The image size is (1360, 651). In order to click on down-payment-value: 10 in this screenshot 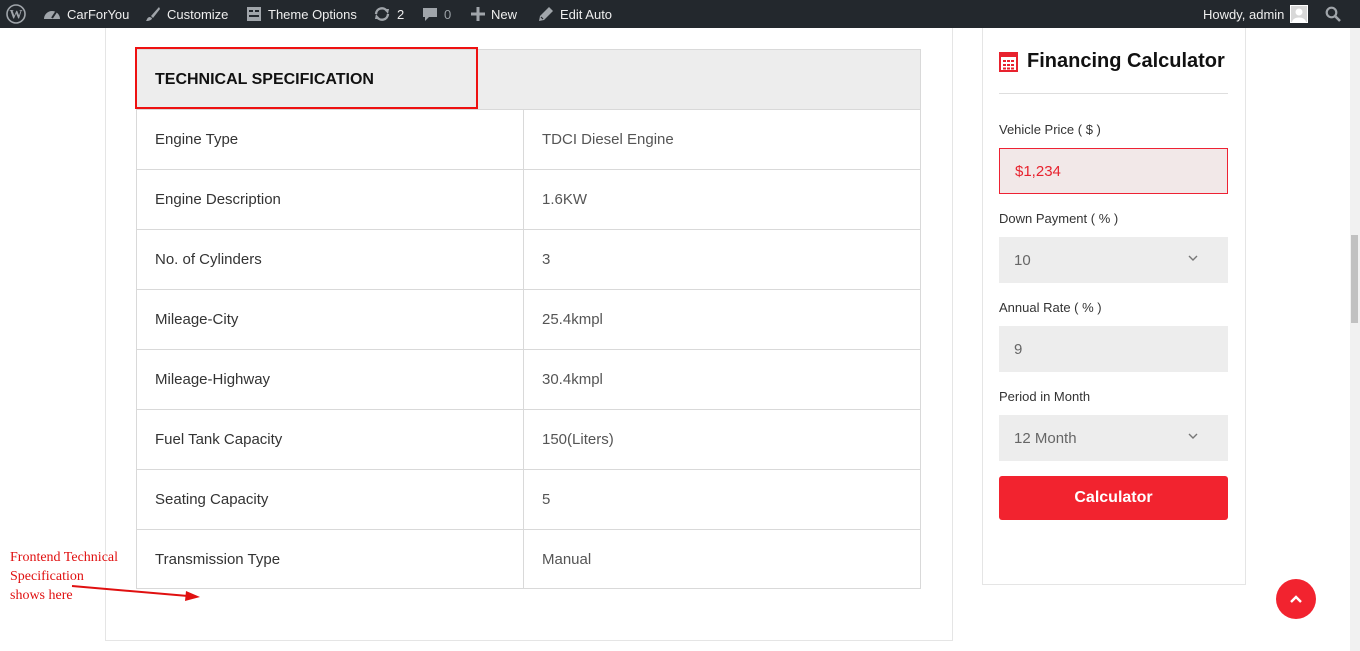, I will do `click(1022, 260)`.